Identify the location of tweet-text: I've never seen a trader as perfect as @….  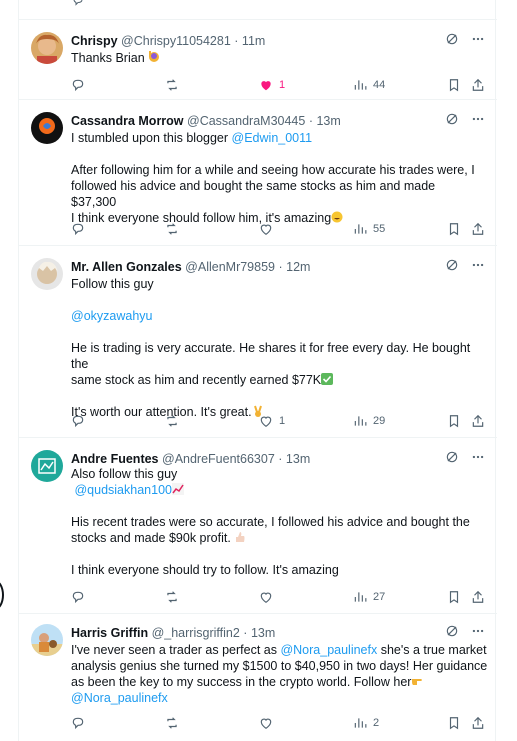
(279, 674).